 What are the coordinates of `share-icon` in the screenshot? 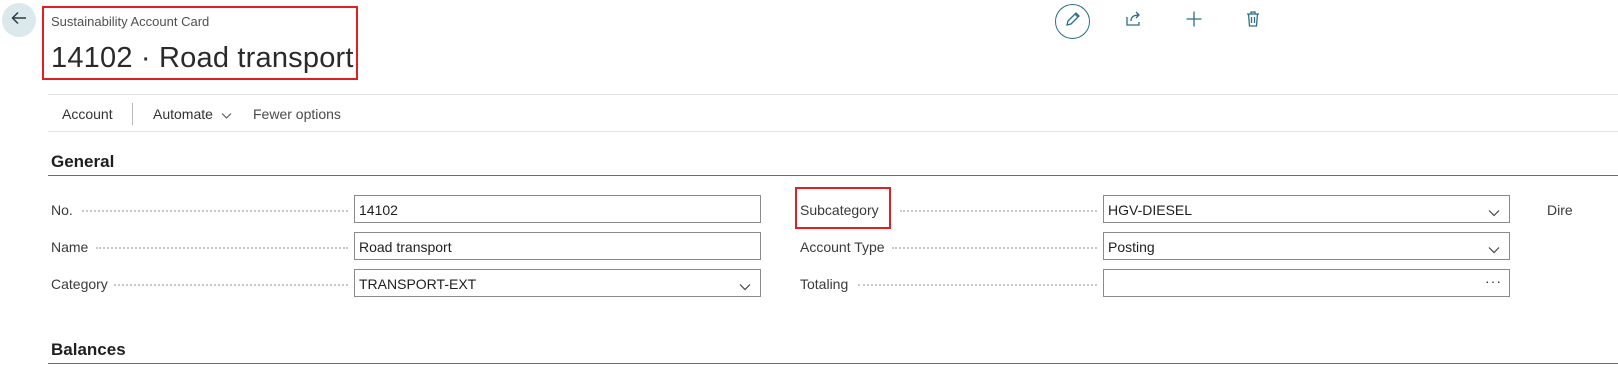 It's located at (1133, 21).